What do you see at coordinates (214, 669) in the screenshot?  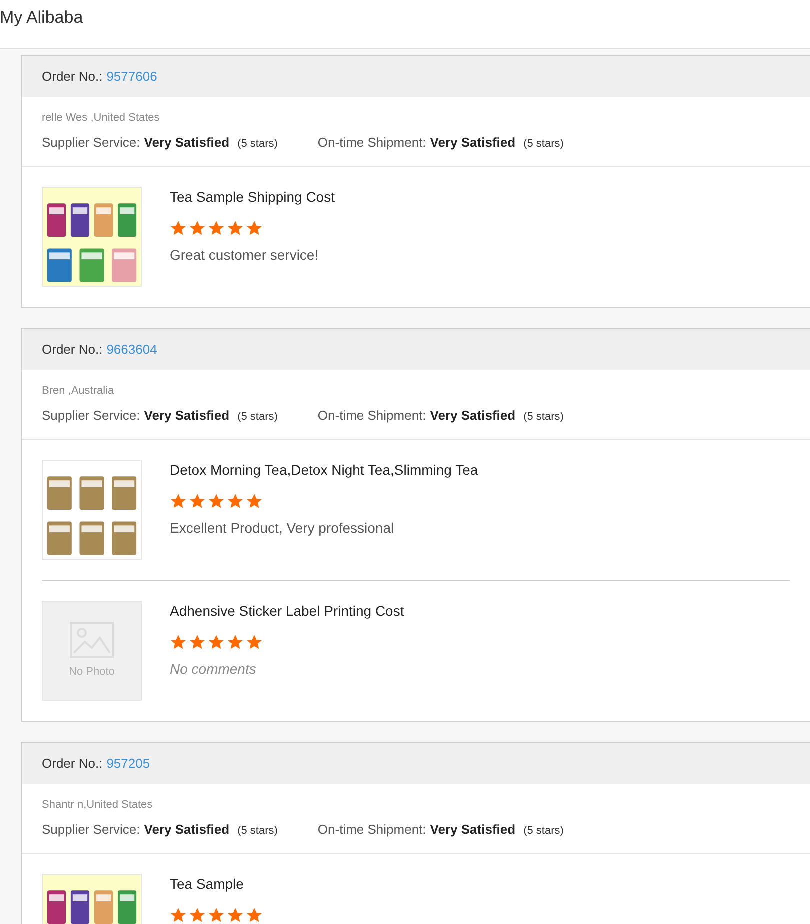 I see `review-comment: No comments` at bounding box center [214, 669].